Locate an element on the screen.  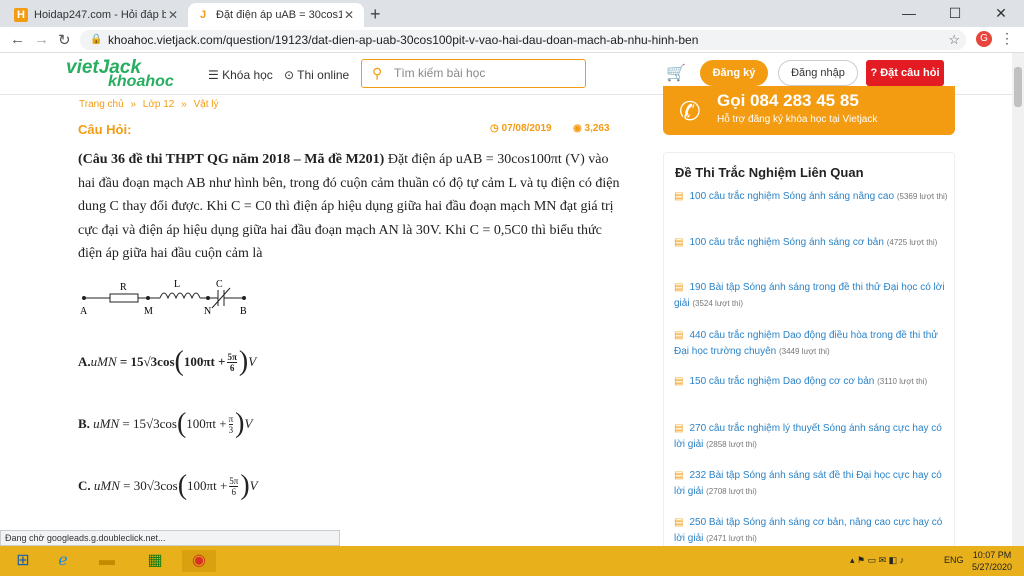
related-item-views: (3449 lượt thi) is located at coordinates (804, 351).